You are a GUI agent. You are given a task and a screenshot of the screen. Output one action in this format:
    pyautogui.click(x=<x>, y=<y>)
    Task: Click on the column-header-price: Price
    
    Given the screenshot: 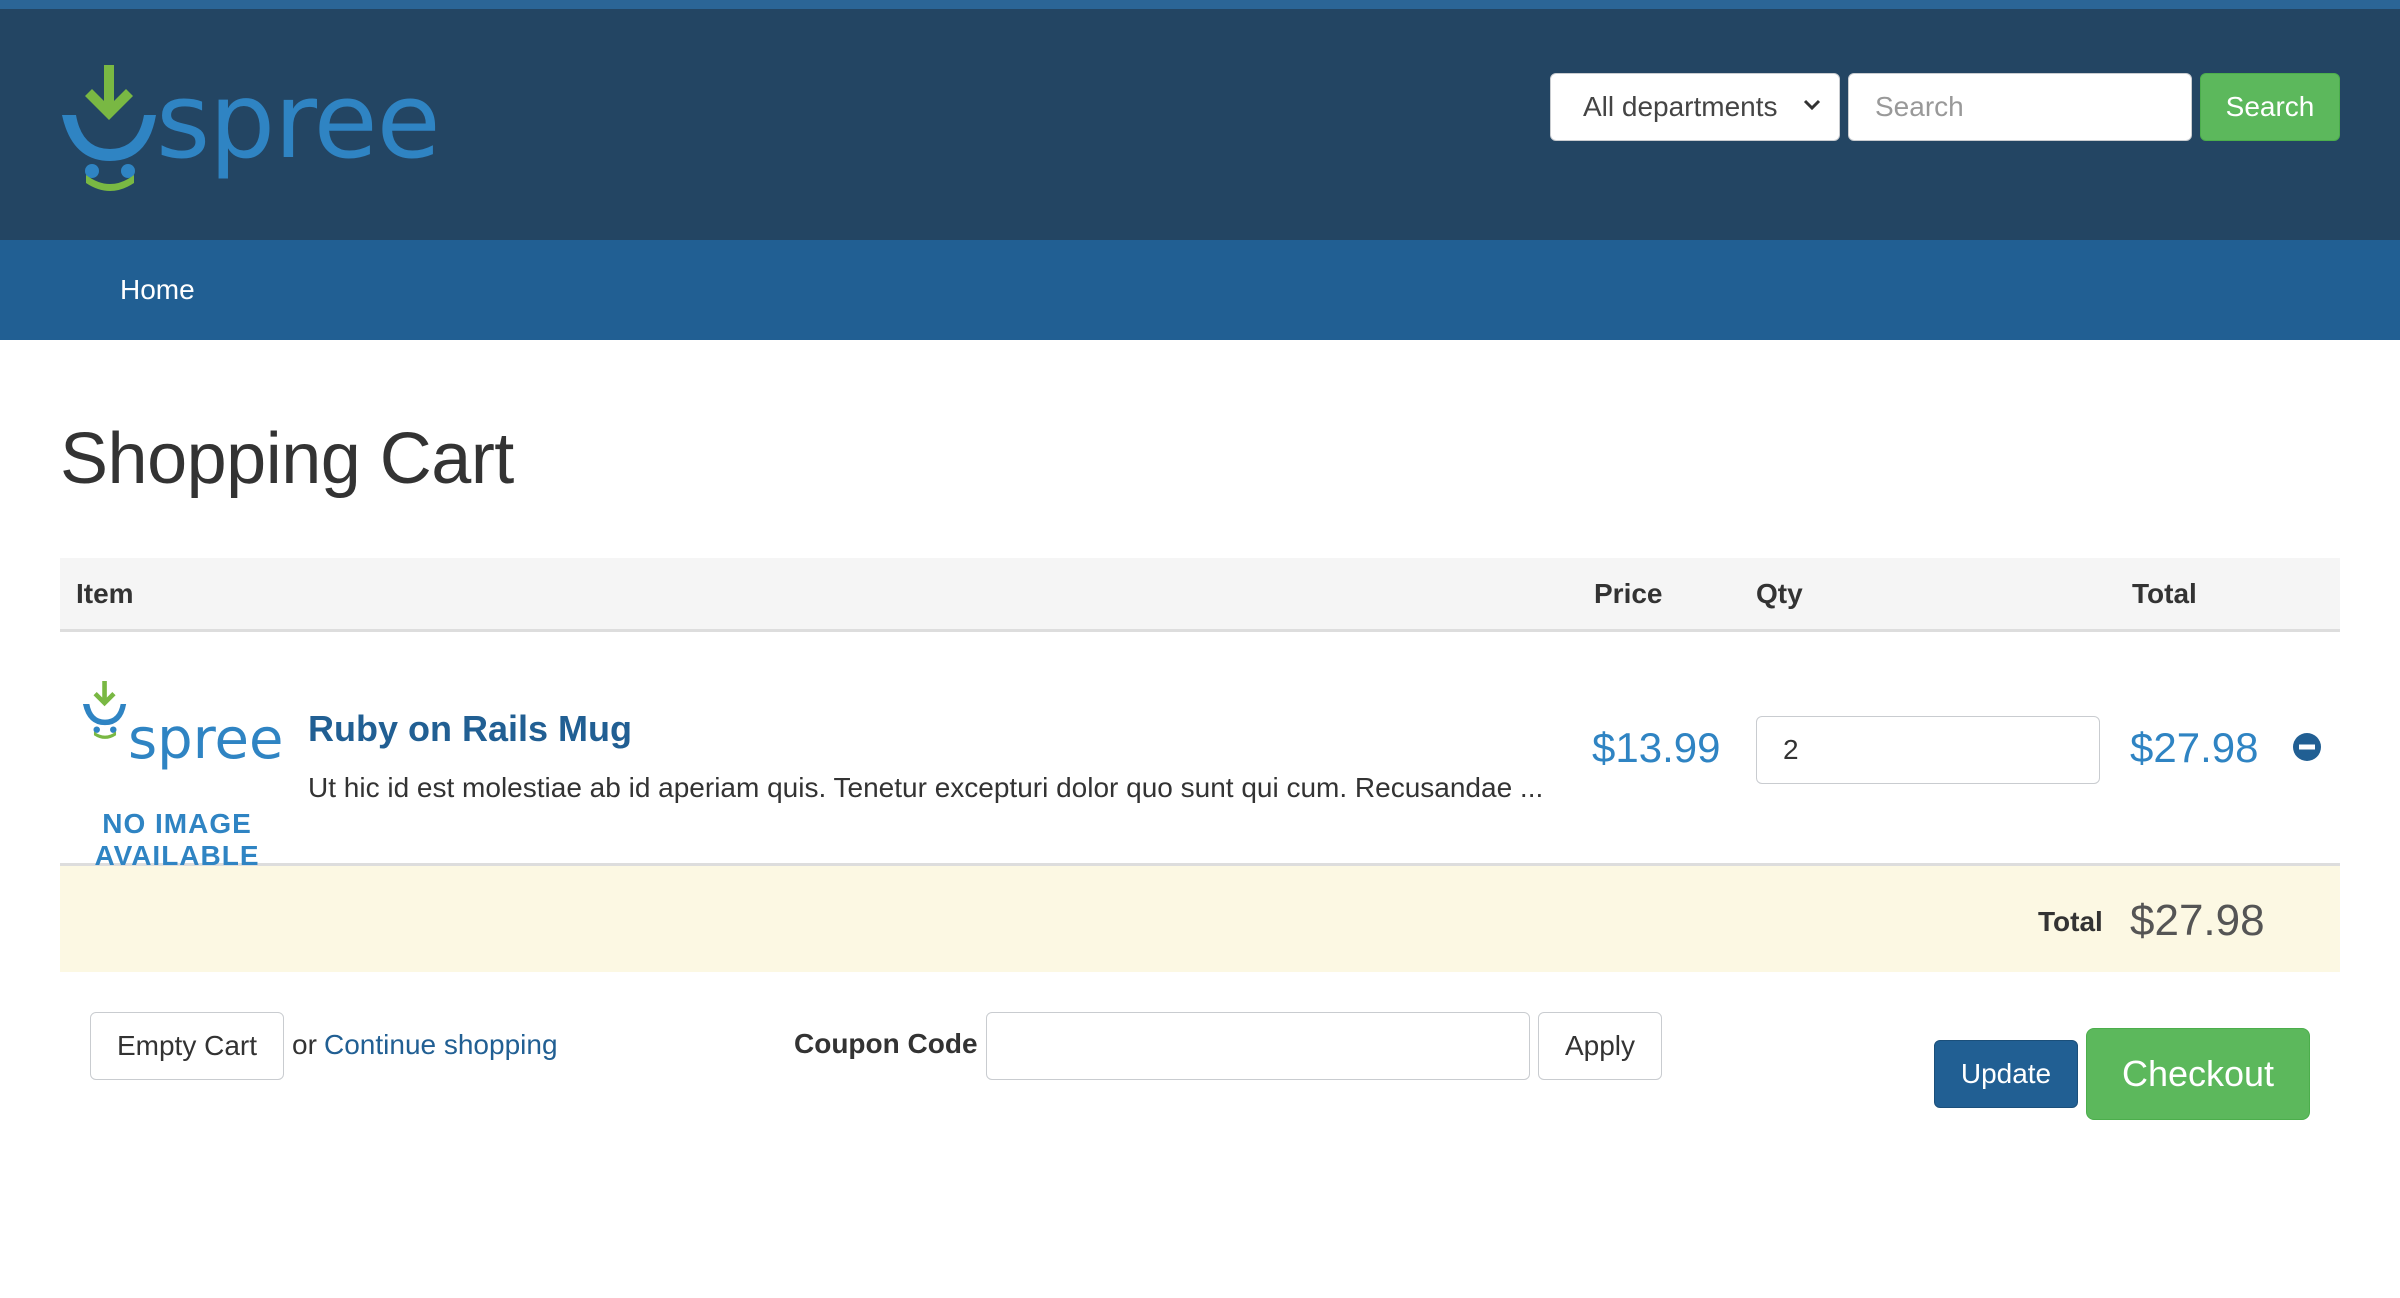 What is the action you would take?
    pyautogui.click(x=1628, y=593)
    